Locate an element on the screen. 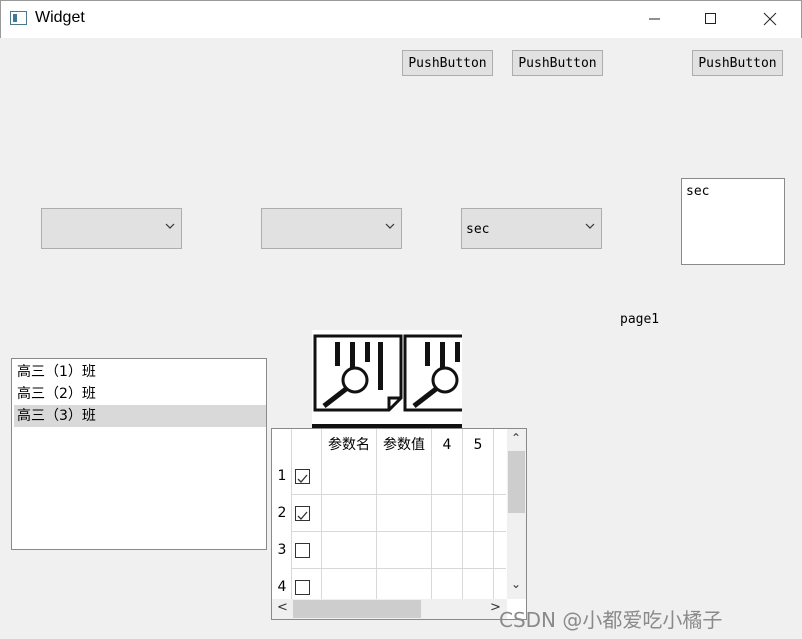 This screenshot has width=802, height=639. row-header: 1 is located at coordinates (282, 476).